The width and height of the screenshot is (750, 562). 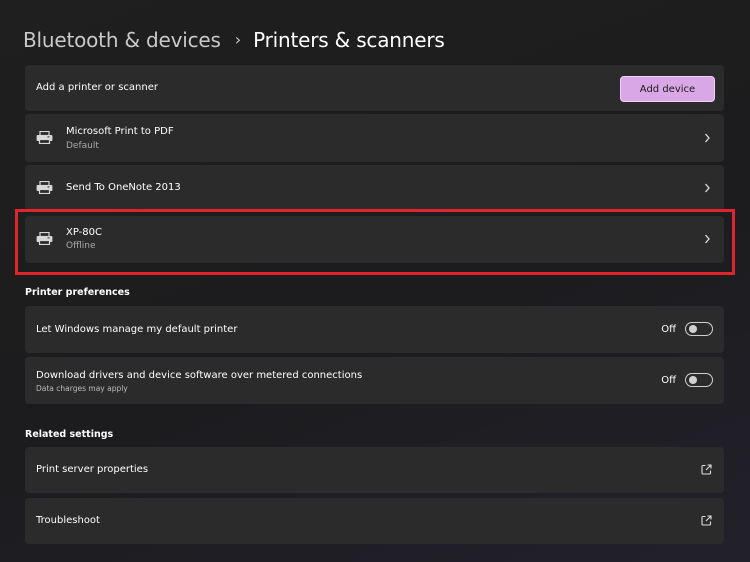 What do you see at coordinates (349, 40) in the screenshot?
I see `page-title: Printers & scanners` at bounding box center [349, 40].